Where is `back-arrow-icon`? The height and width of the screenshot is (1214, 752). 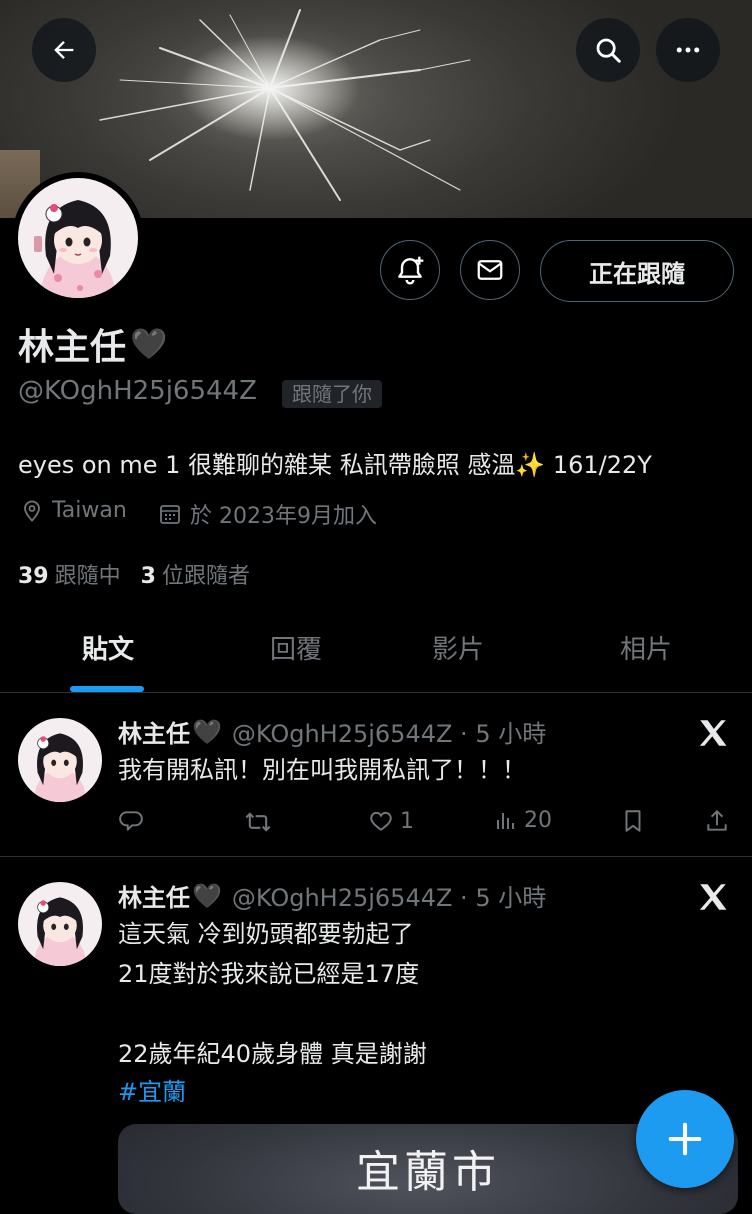
back-arrow-icon is located at coordinates (64, 50).